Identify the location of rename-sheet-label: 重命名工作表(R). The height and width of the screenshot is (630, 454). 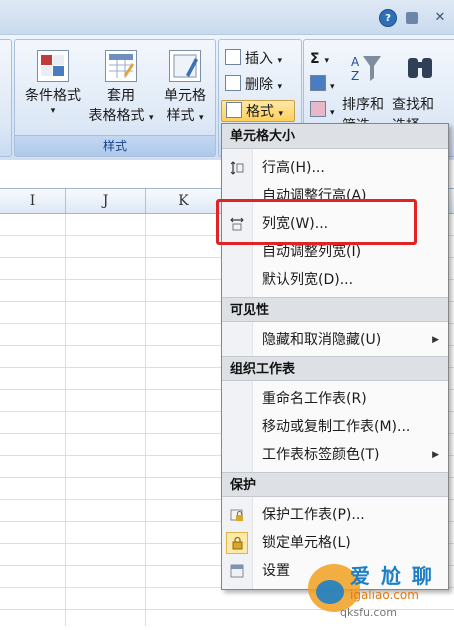
(314, 399).